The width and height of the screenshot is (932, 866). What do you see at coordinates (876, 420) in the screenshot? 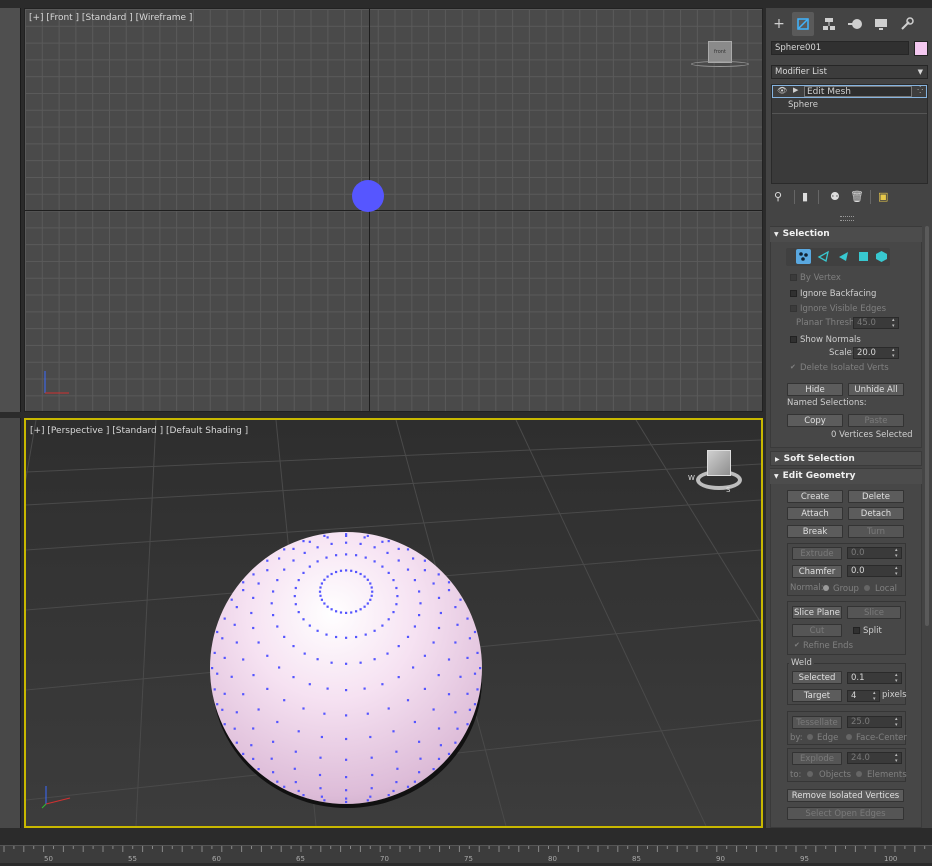
I see `paste-button: Paste` at bounding box center [876, 420].